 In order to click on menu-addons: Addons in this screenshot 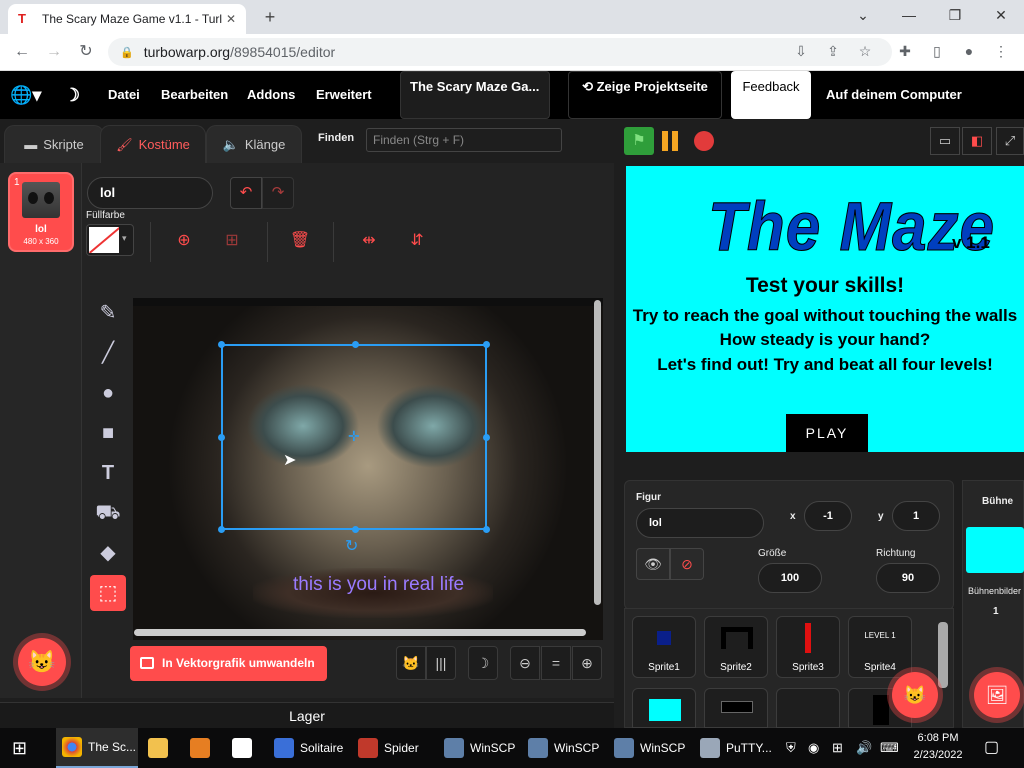, I will do `click(271, 95)`.